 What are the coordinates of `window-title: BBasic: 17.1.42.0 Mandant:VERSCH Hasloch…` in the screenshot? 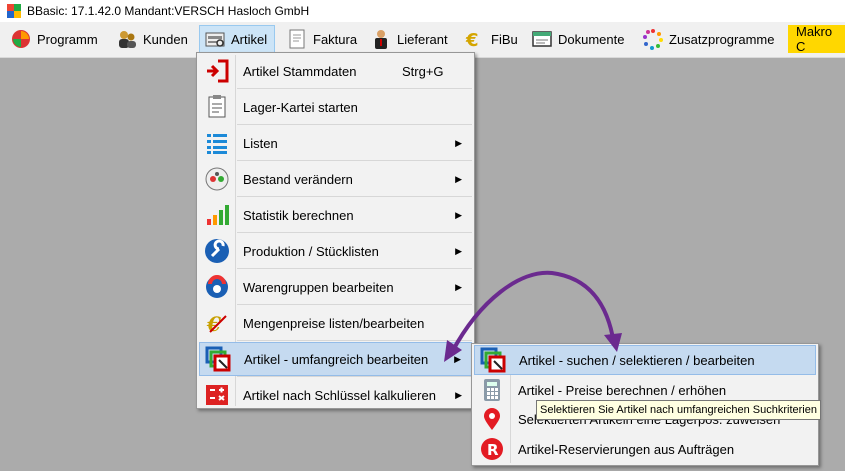 It's located at (168, 11).